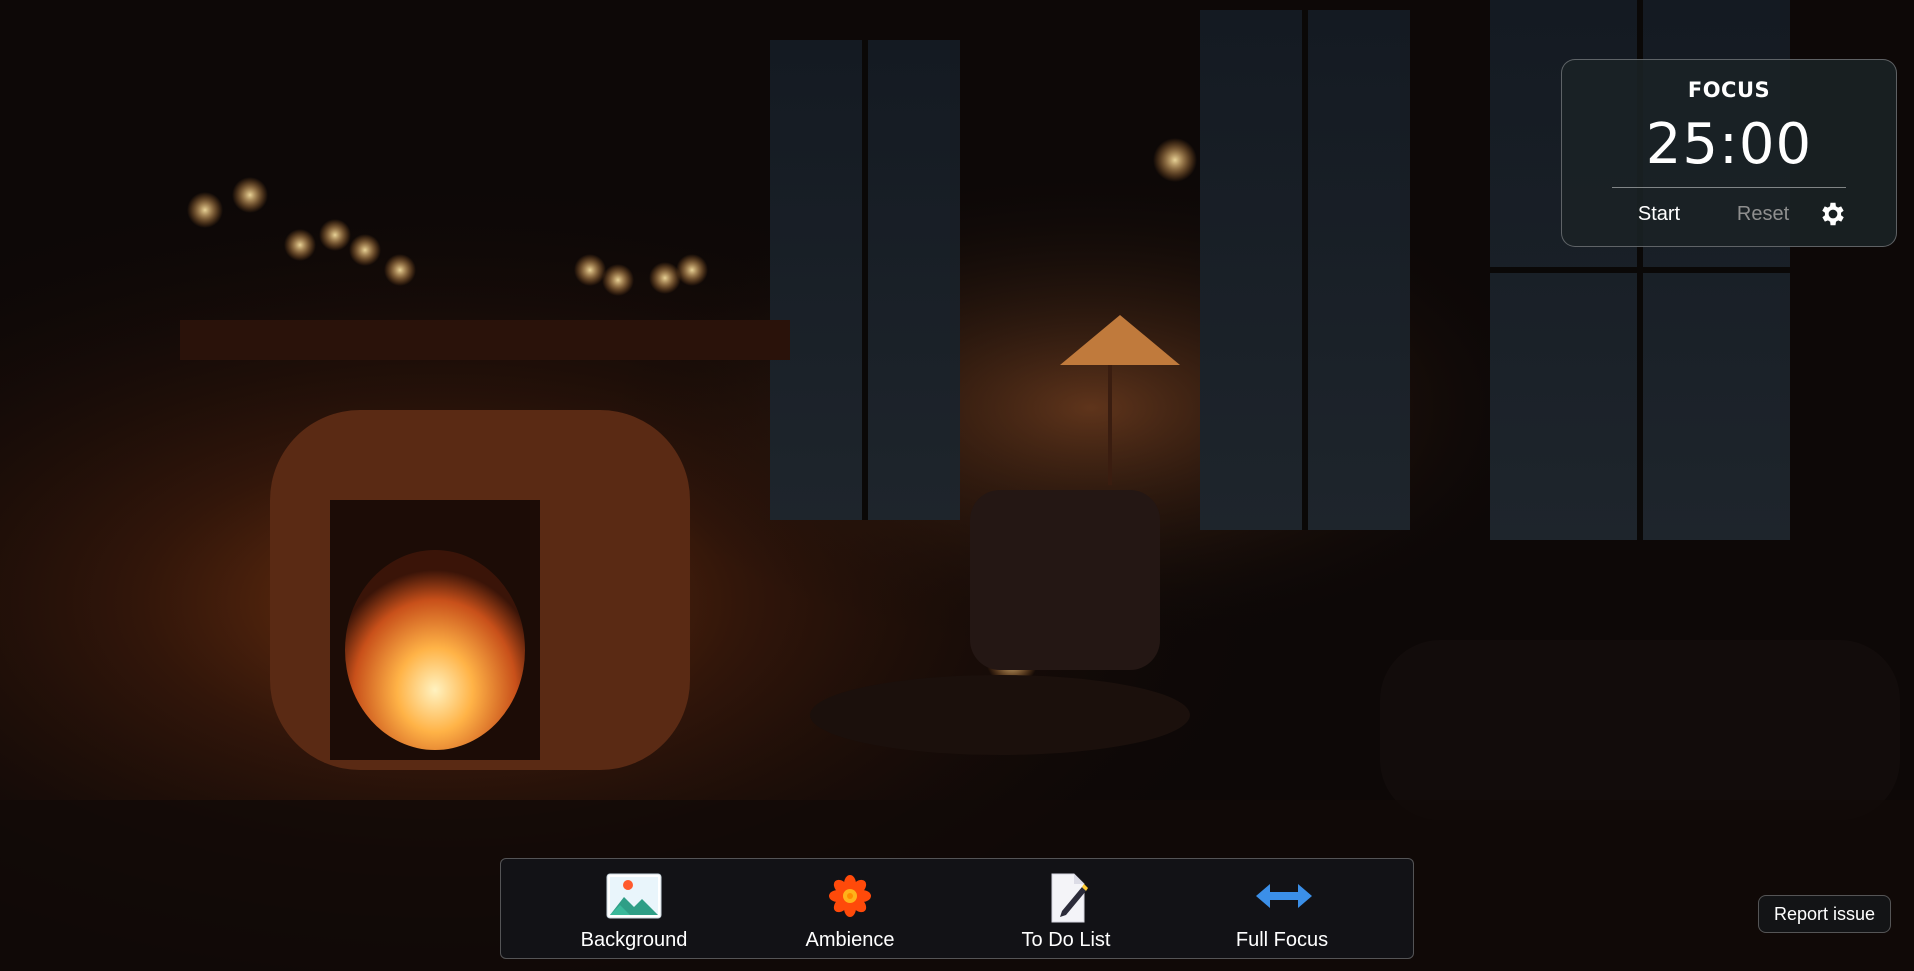 The width and height of the screenshot is (1914, 971). What do you see at coordinates (634, 896) in the screenshot?
I see `landscape-image-icon` at bounding box center [634, 896].